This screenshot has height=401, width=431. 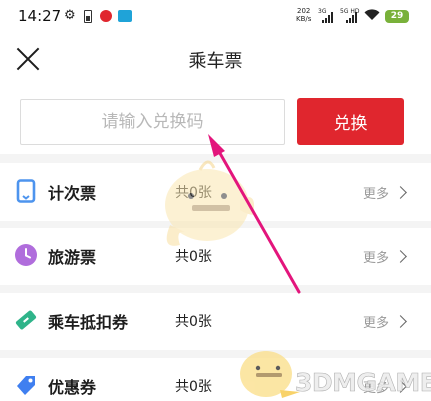 I want to click on list-item-label: 旅游票, so click(x=72, y=257).